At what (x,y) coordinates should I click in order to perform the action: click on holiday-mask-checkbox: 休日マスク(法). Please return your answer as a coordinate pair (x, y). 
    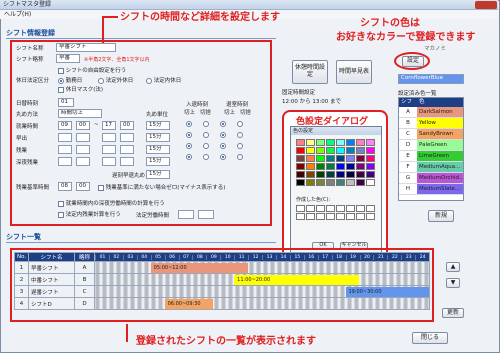
    Looking at the image, I should click on (80, 89).